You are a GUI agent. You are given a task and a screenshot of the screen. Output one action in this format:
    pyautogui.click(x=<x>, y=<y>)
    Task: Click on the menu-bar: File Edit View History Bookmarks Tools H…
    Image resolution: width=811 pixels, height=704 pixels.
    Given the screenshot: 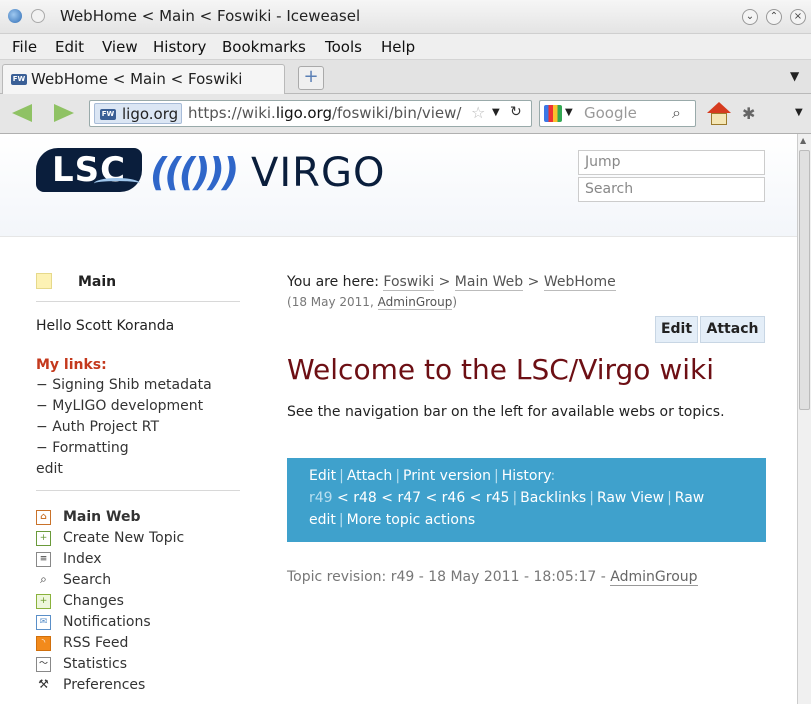 What is the action you would take?
    pyautogui.click(x=405, y=47)
    